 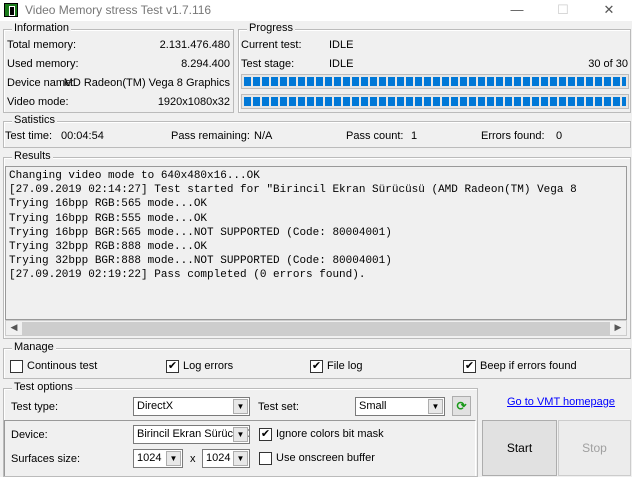 I want to click on refresh-button: ⟳, so click(x=461, y=406).